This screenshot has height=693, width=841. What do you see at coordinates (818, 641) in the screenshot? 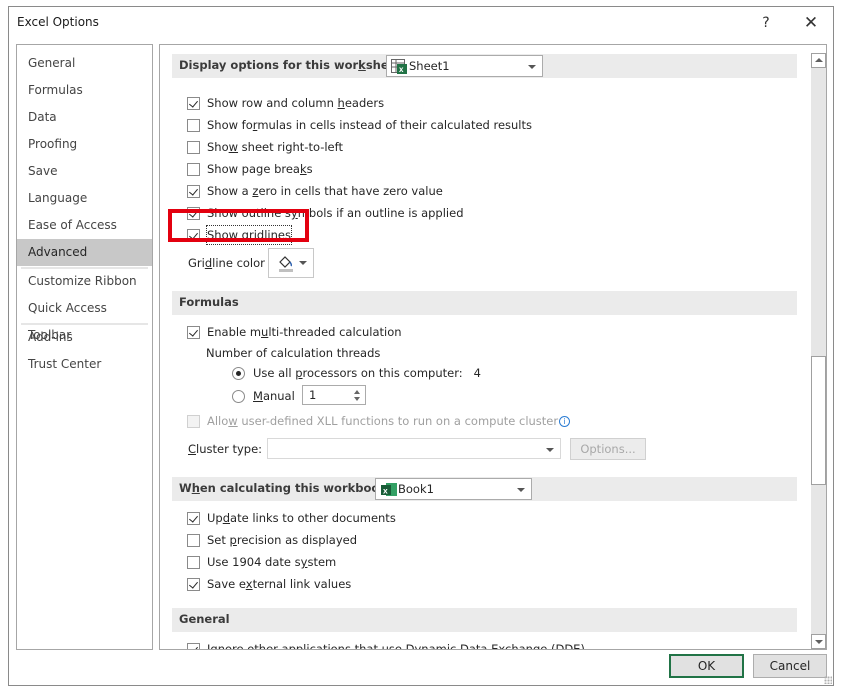
I see `scroll-down-icon` at bounding box center [818, 641].